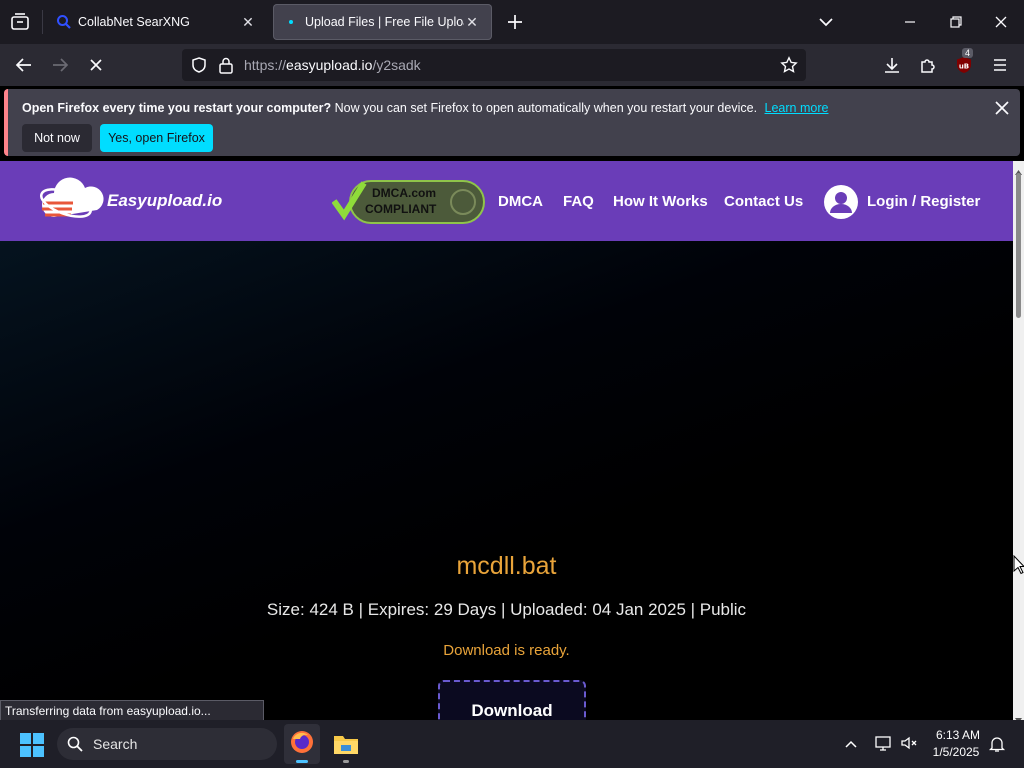 The width and height of the screenshot is (1024, 768). What do you see at coordinates (1018, 442) in the screenshot?
I see `page-scrollbar` at bounding box center [1018, 442].